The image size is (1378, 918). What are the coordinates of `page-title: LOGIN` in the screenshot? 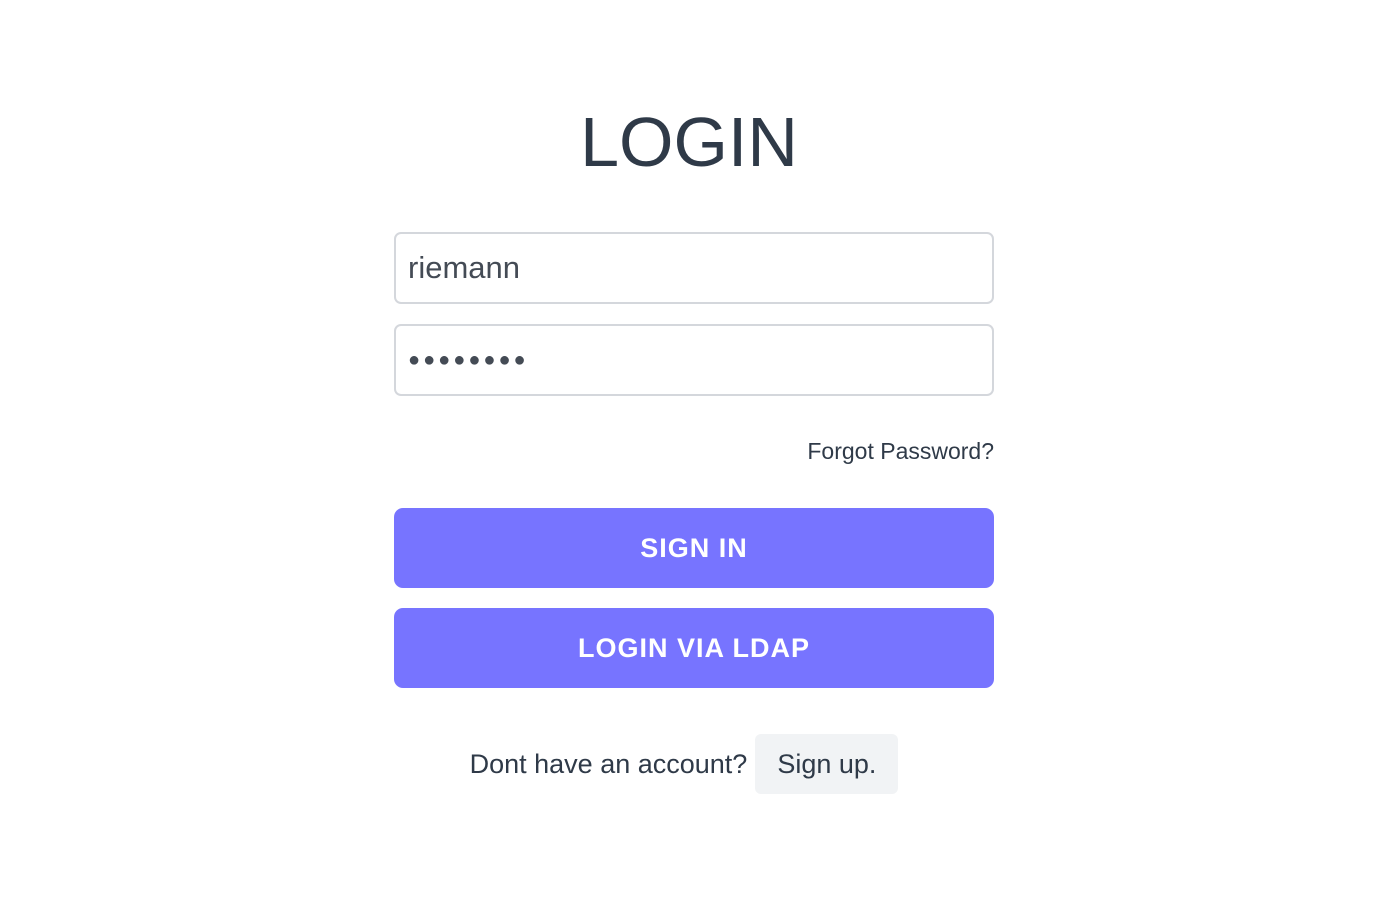 It's located at (689, 142).